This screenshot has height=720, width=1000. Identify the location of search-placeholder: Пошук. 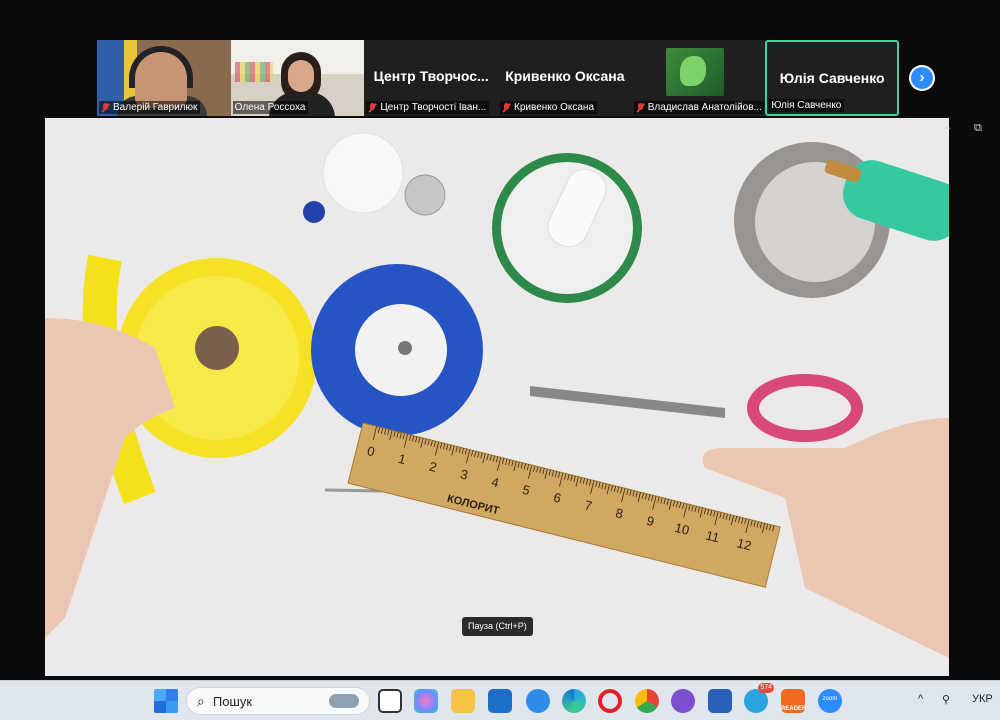
(232, 701).